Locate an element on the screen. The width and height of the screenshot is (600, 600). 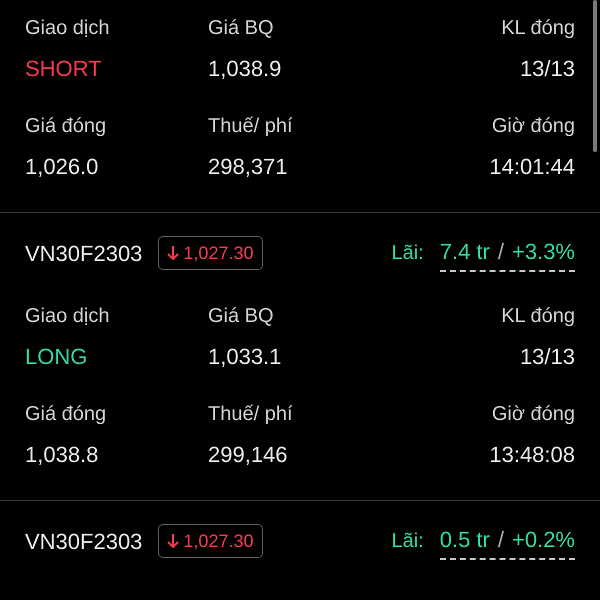
field-value: 1,038.8 is located at coordinates (61, 454).